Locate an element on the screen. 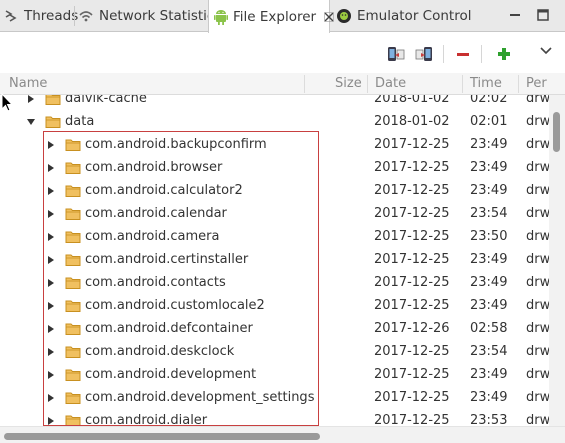 This screenshot has width=565, height=443. file-name: data is located at coordinates (79, 121).